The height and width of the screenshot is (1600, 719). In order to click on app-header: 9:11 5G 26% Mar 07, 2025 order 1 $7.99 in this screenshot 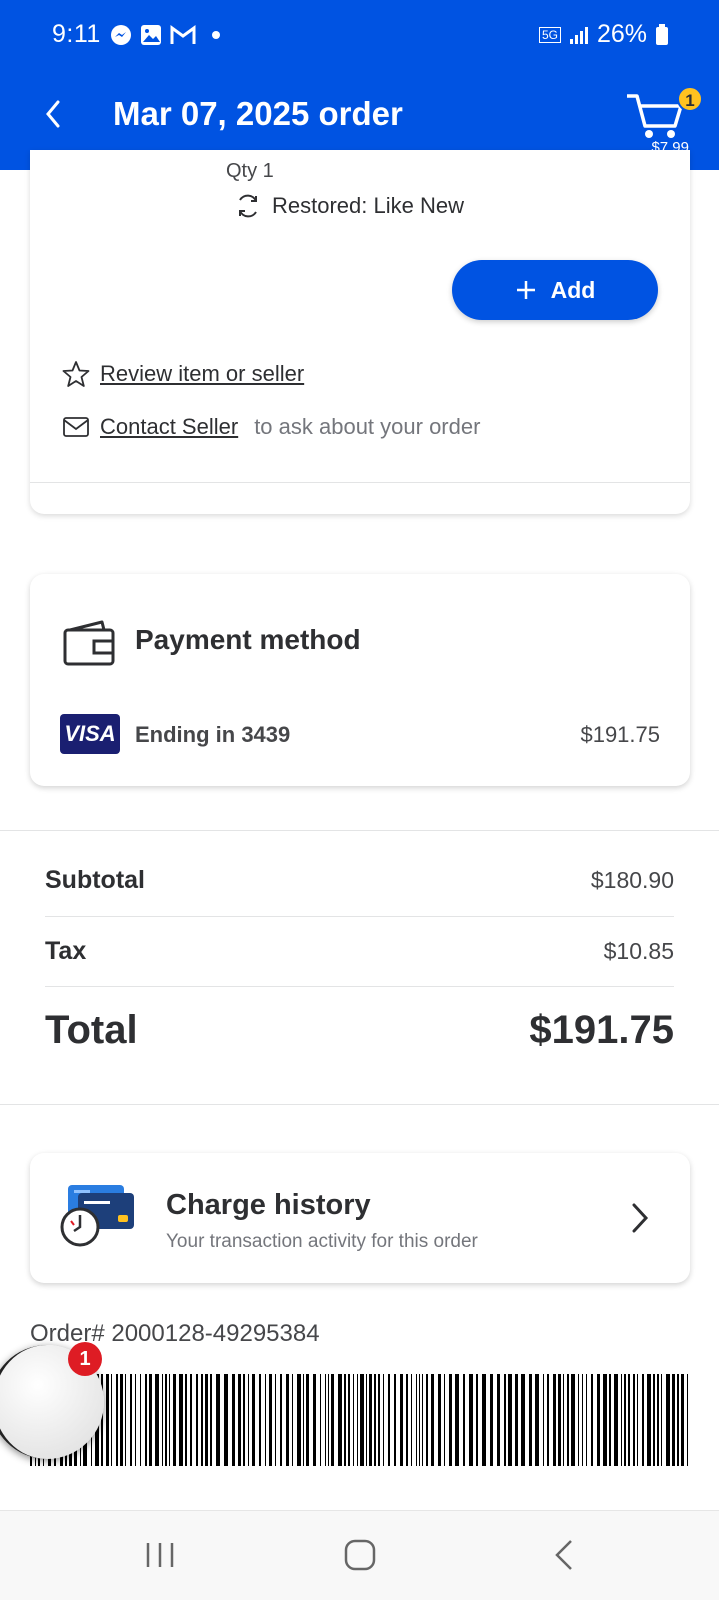, I will do `click(359, 85)`.